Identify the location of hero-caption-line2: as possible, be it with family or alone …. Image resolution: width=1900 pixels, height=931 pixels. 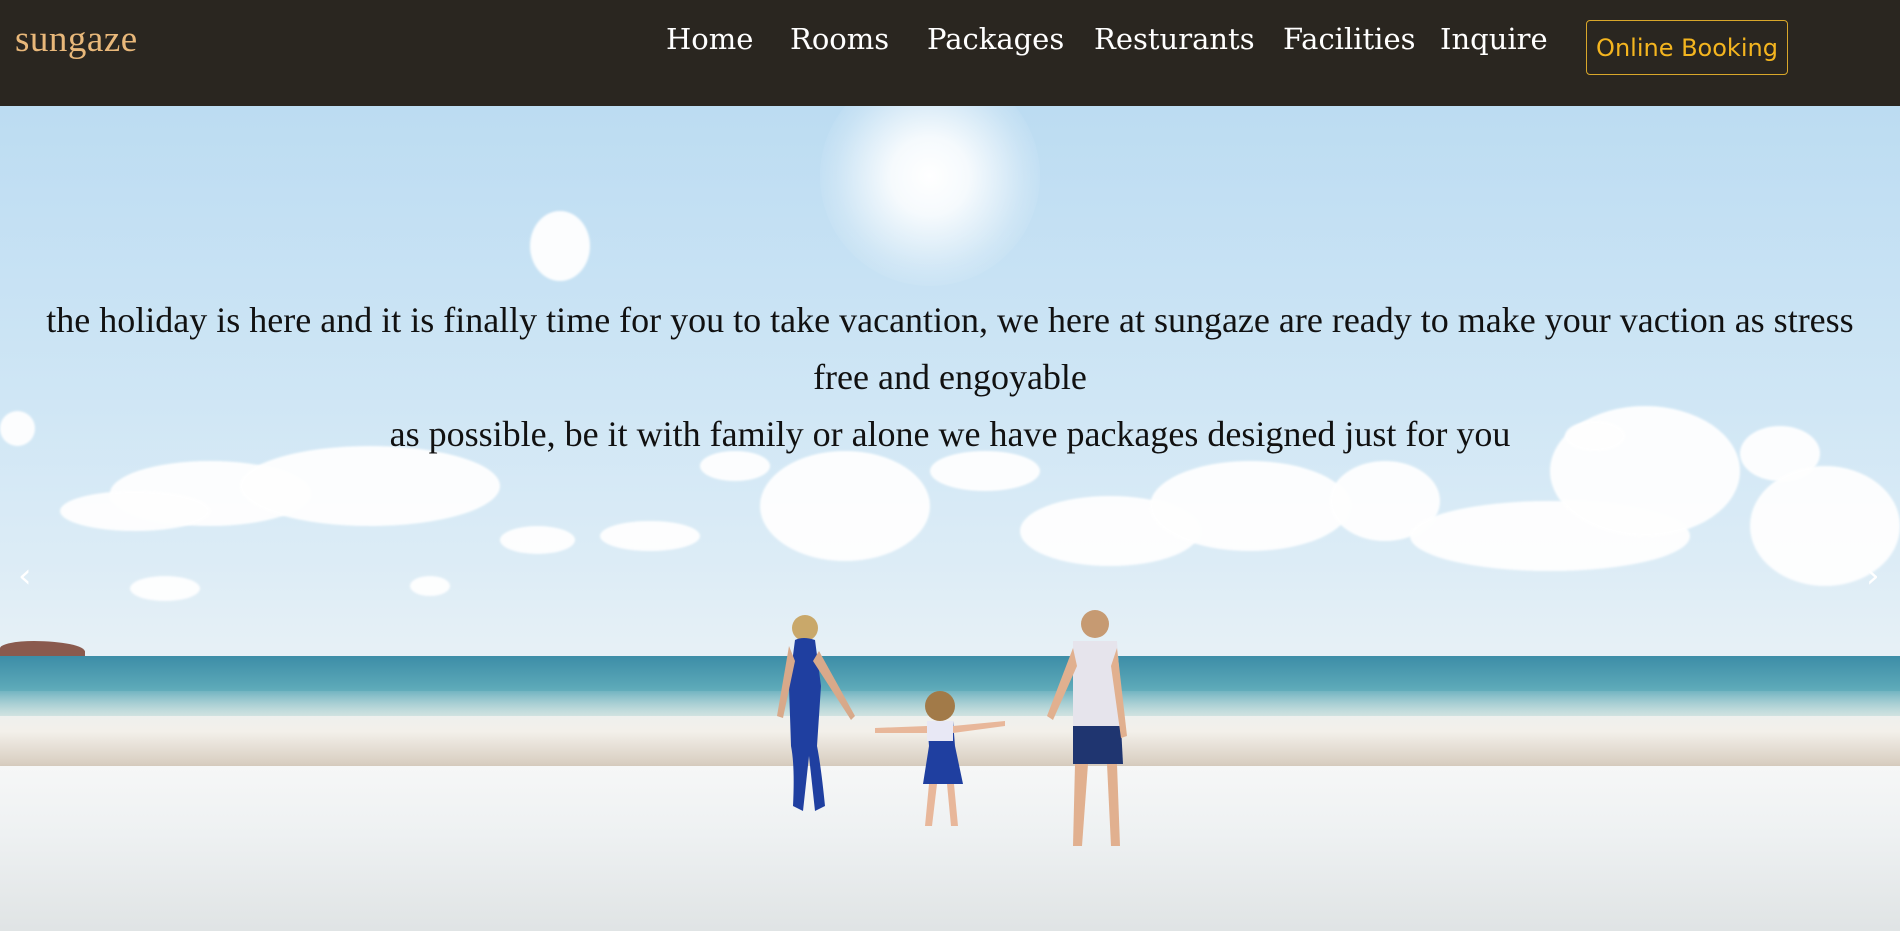
(950, 434).